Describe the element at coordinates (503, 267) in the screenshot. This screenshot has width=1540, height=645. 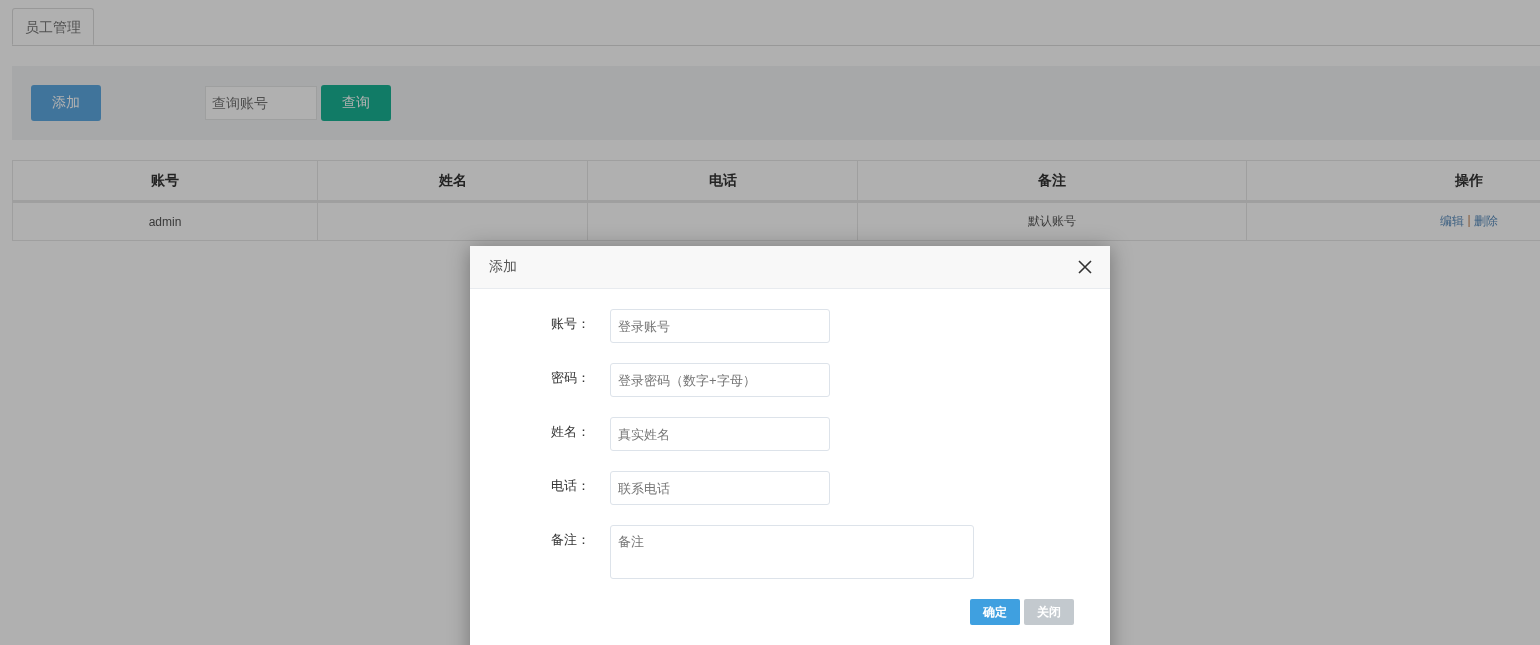
I see `dialog-title: 添加` at that location.